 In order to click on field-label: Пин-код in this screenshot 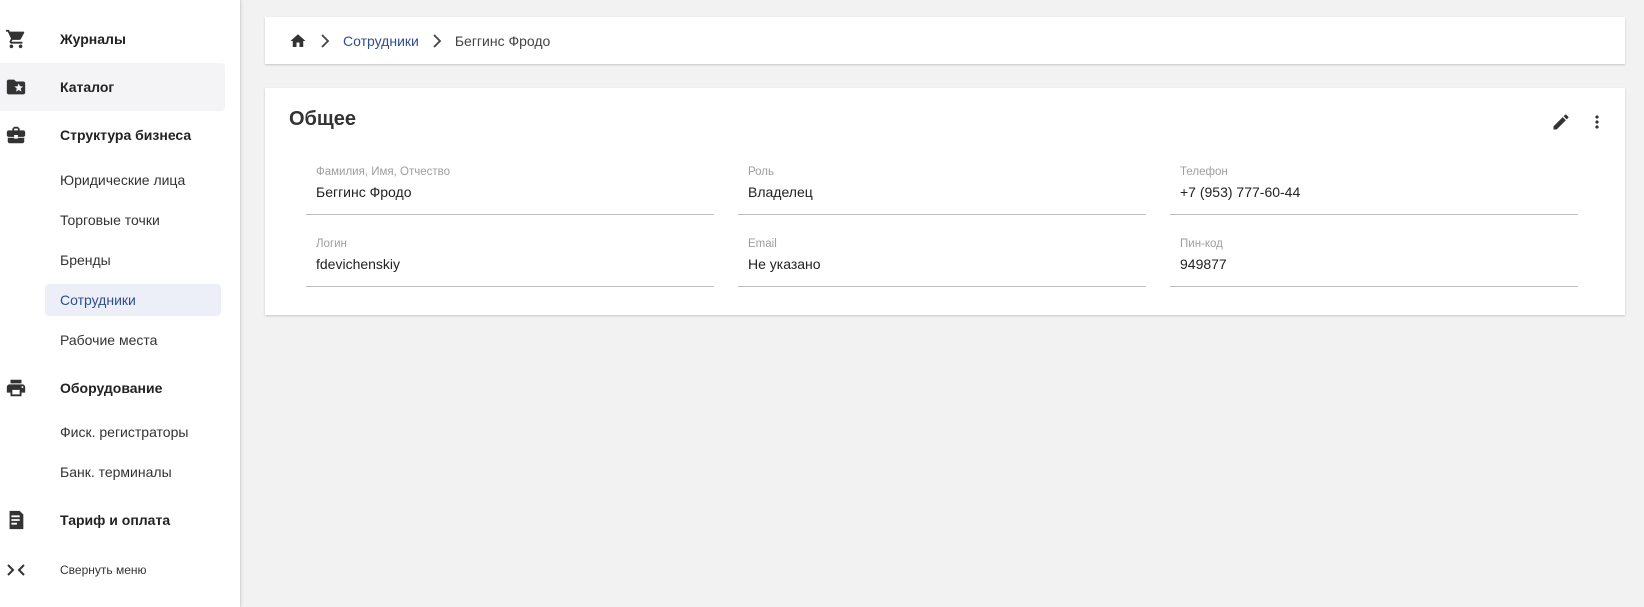, I will do `click(1201, 244)`.